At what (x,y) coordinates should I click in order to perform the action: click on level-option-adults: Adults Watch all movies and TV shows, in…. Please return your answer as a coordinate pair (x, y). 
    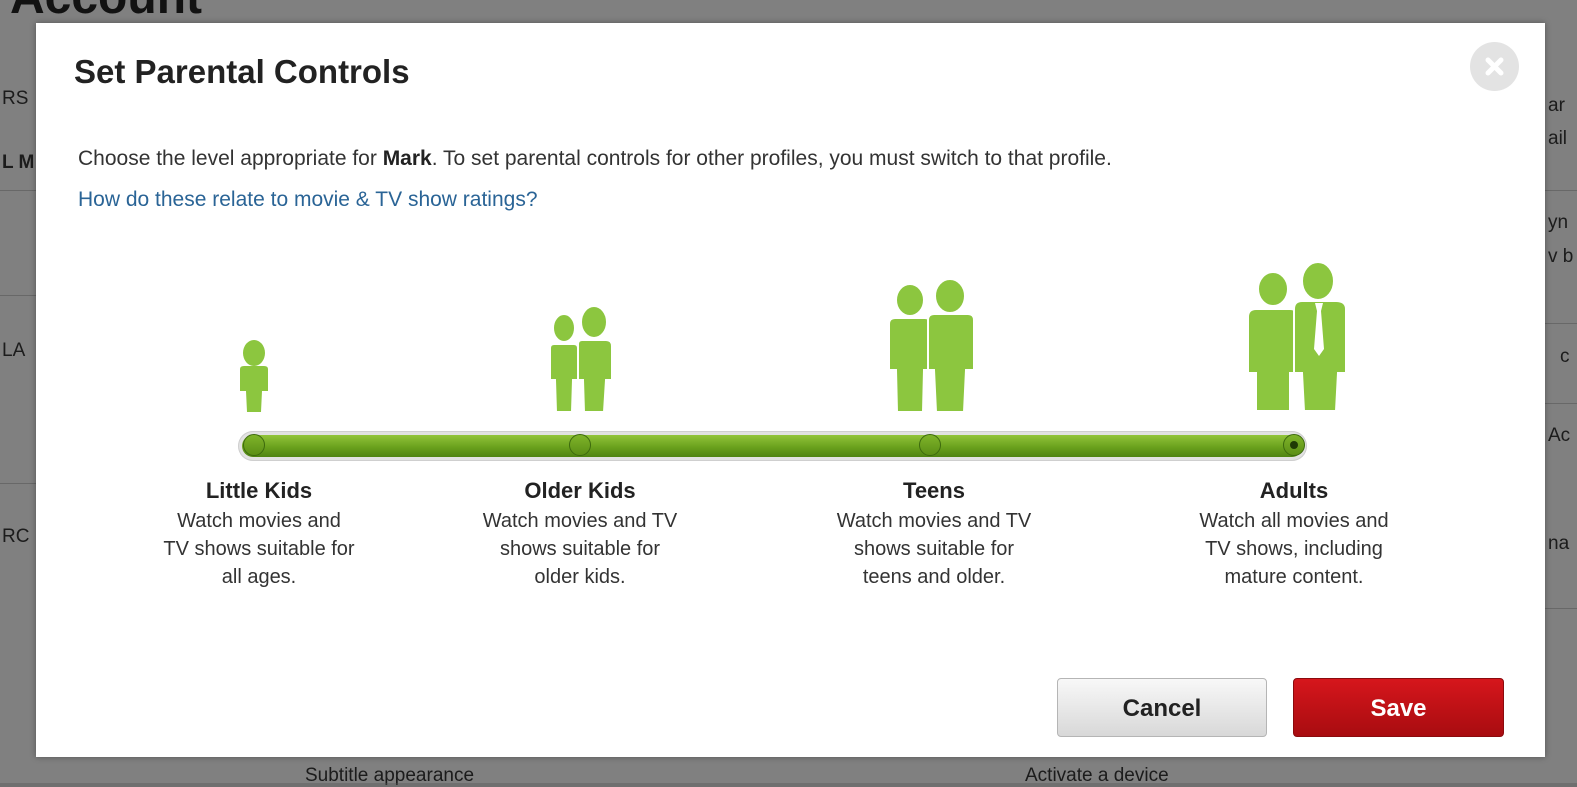
    Looking at the image, I should click on (1294, 534).